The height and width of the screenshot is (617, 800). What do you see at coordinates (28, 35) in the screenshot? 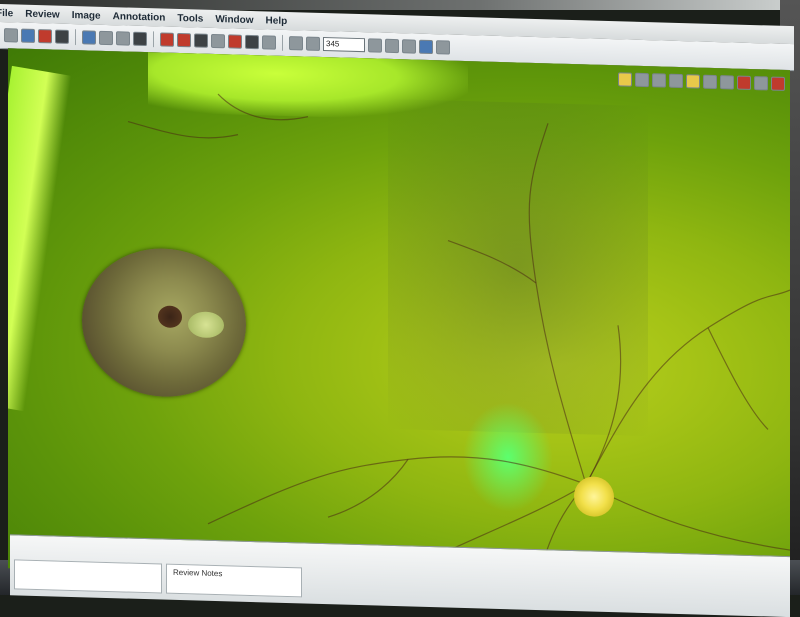
I see `user-icon` at bounding box center [28, 35].